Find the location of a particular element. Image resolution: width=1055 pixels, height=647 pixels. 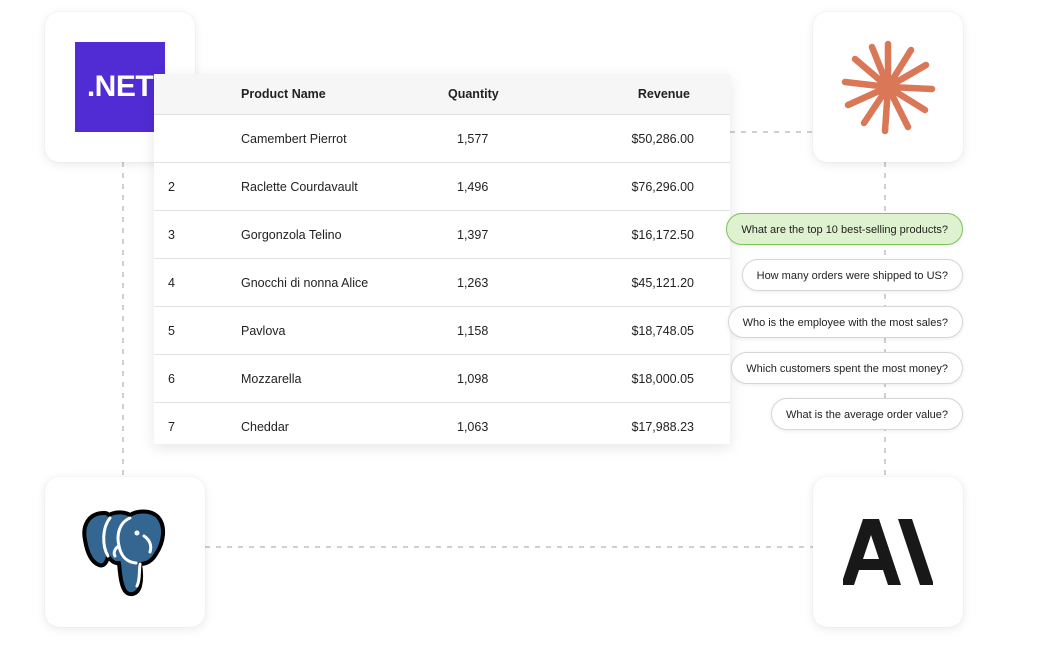

claude-spark-icon is located at coordinates (888, 87).